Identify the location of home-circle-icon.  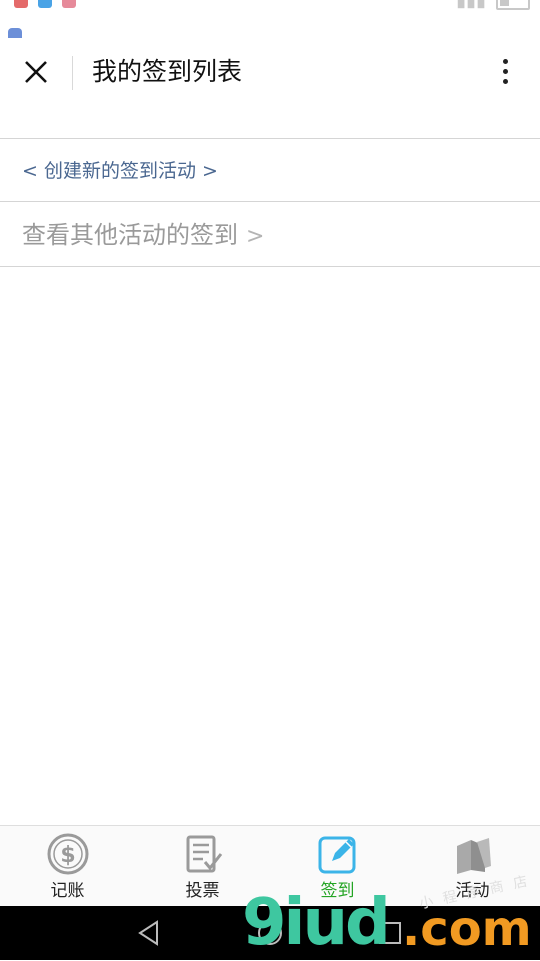
(270, 933).